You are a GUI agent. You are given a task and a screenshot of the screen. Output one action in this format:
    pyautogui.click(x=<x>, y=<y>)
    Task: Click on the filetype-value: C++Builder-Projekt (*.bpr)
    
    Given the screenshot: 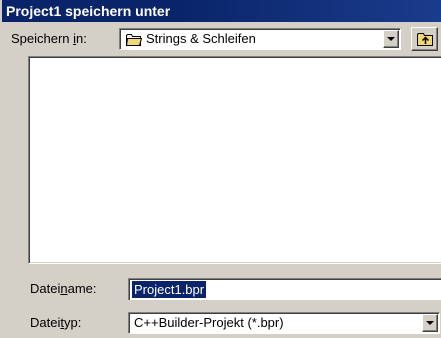 What is the action you would take?
    pyautogui.click(x=209, y=322)
    